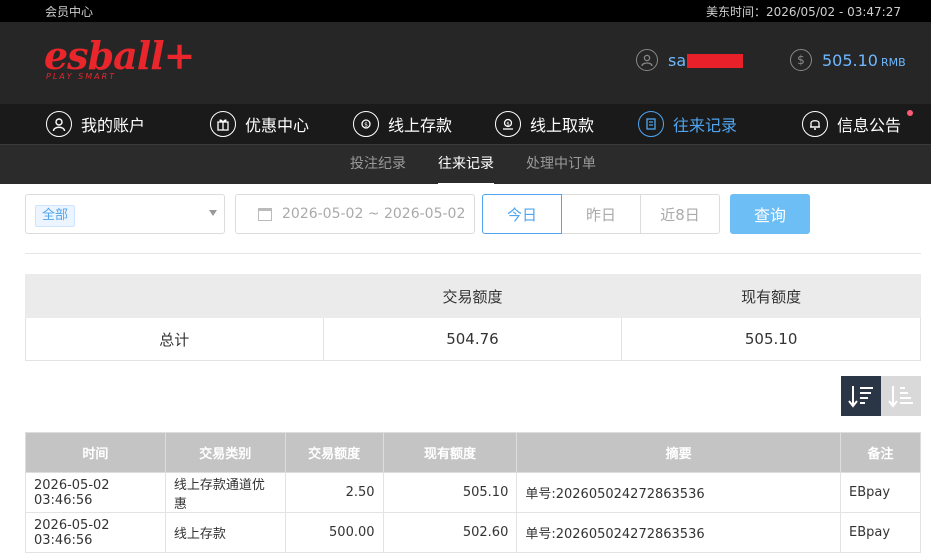  What do you see at coordinates (880, 452) in the screenshot?
I see `column-header-remarks: 备注` at bounding box center [880, 452].